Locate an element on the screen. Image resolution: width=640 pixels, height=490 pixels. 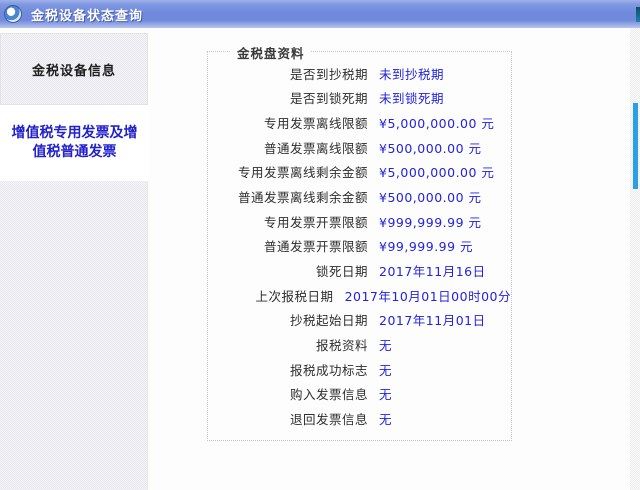
field-label: 锁死日期 is located at coordinates (341, 271).